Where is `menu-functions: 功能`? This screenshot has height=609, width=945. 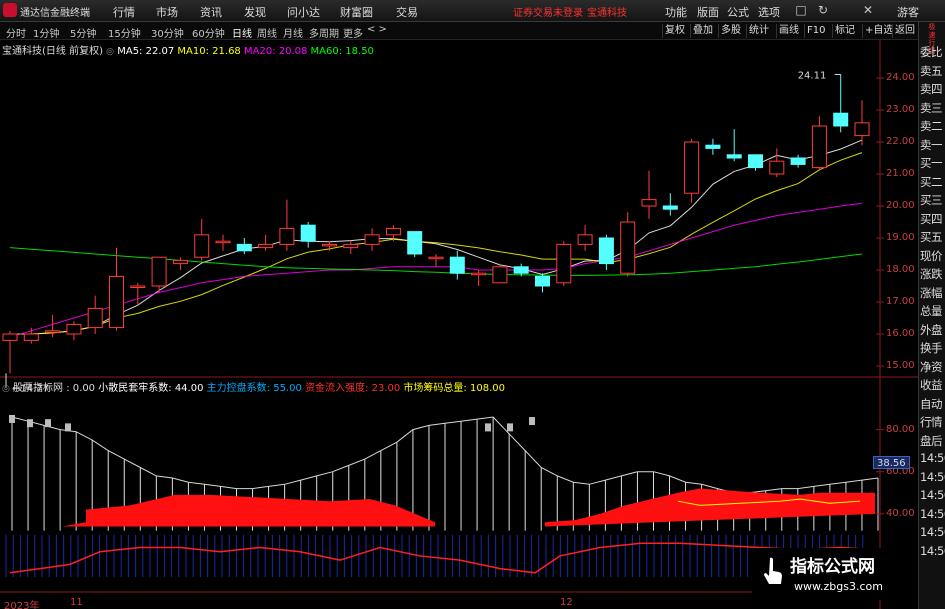 menu-functions: 功能 is located at coordinates (676, 12).